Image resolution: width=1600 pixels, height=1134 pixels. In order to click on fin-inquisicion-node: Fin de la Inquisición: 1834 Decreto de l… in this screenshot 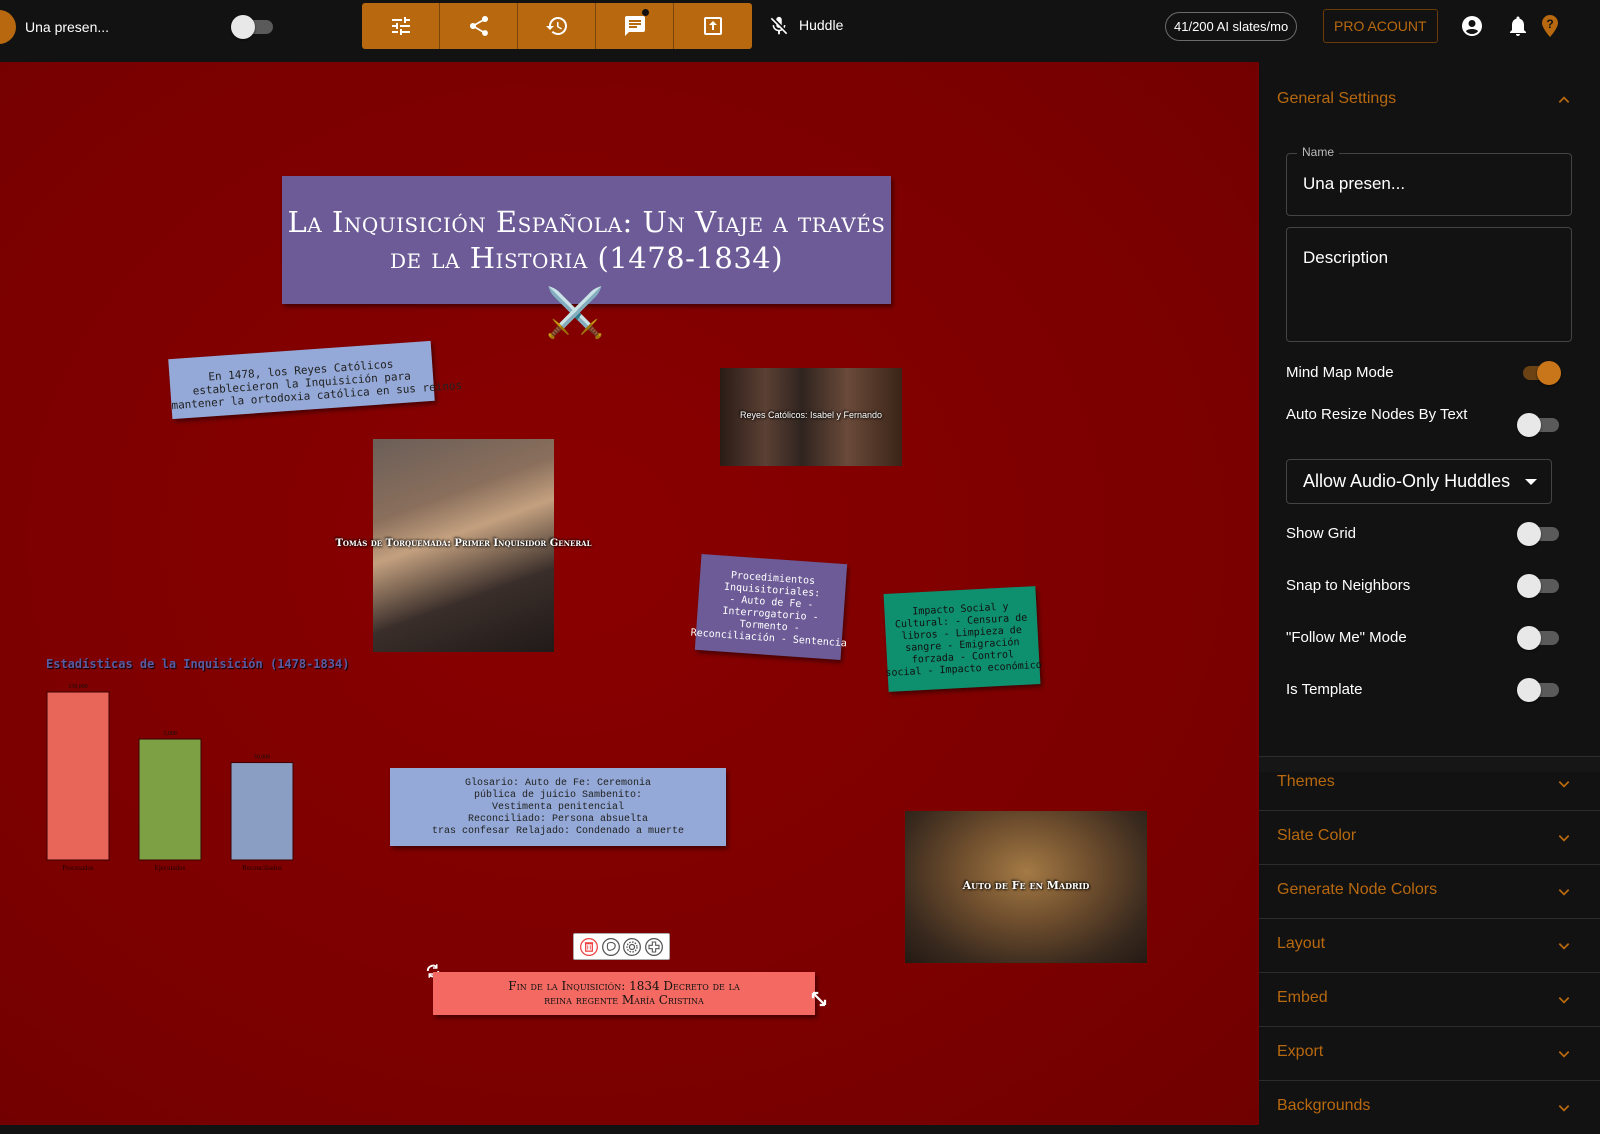, I will do `click(624, 993)`.